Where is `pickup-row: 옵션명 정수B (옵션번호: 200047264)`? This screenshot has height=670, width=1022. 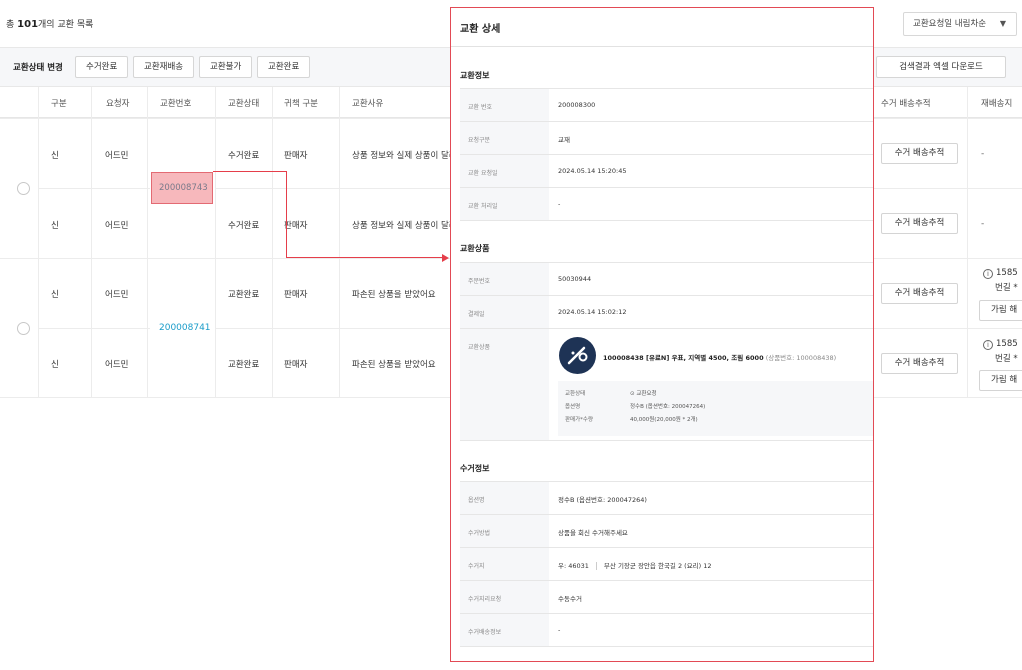
pickup-row: 옵션명 정수B (옵션번호: 200047264) is located at coordinates (666, 498).